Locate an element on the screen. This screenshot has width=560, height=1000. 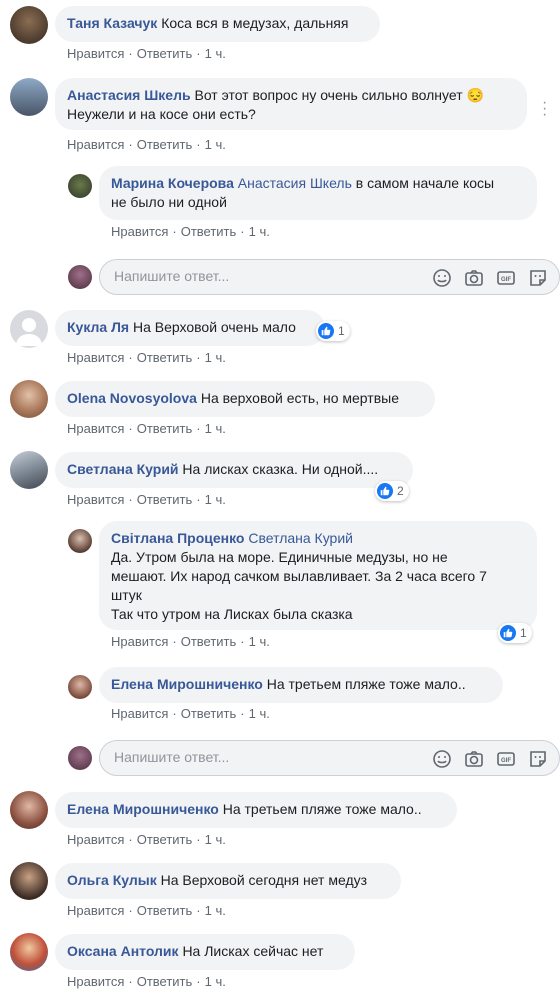
reaction-count: 2 is located at coordinates (392, 491).